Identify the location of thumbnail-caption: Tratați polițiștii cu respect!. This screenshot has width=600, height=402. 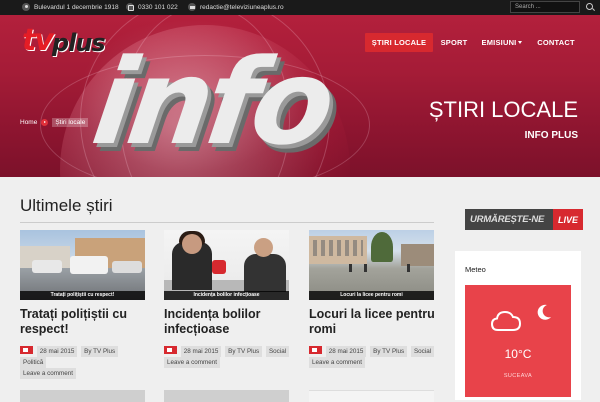
(82, 295).